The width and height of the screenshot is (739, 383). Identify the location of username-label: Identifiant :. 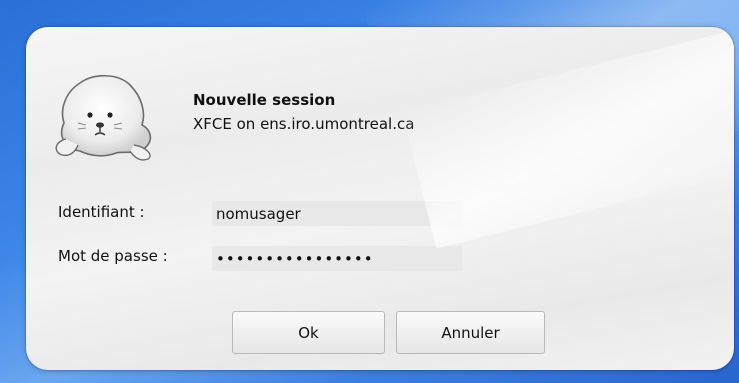
(101, 212).